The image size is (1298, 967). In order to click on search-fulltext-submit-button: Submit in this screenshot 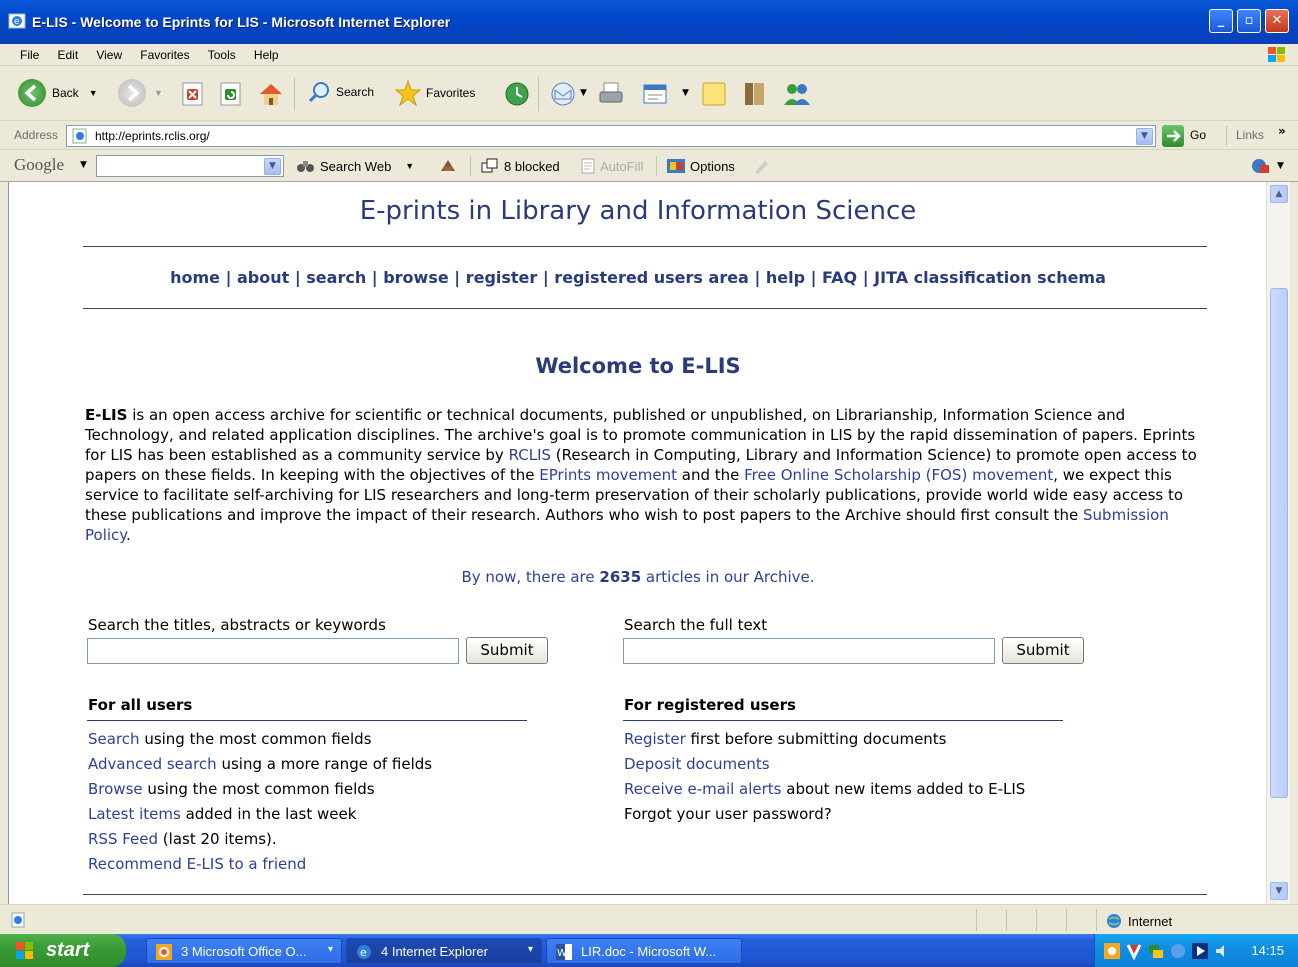, I will do `click(1043, 650)`.